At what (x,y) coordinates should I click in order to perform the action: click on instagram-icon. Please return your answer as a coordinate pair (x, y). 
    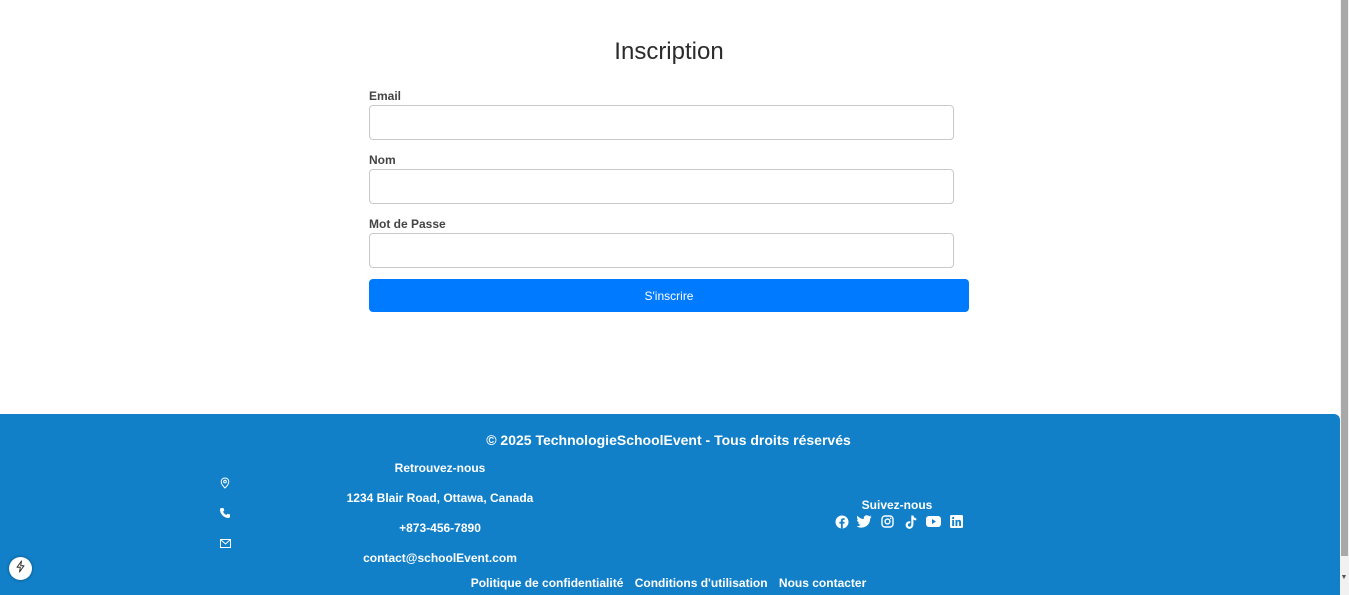
    Looking at the image, I should click on (887, 521).